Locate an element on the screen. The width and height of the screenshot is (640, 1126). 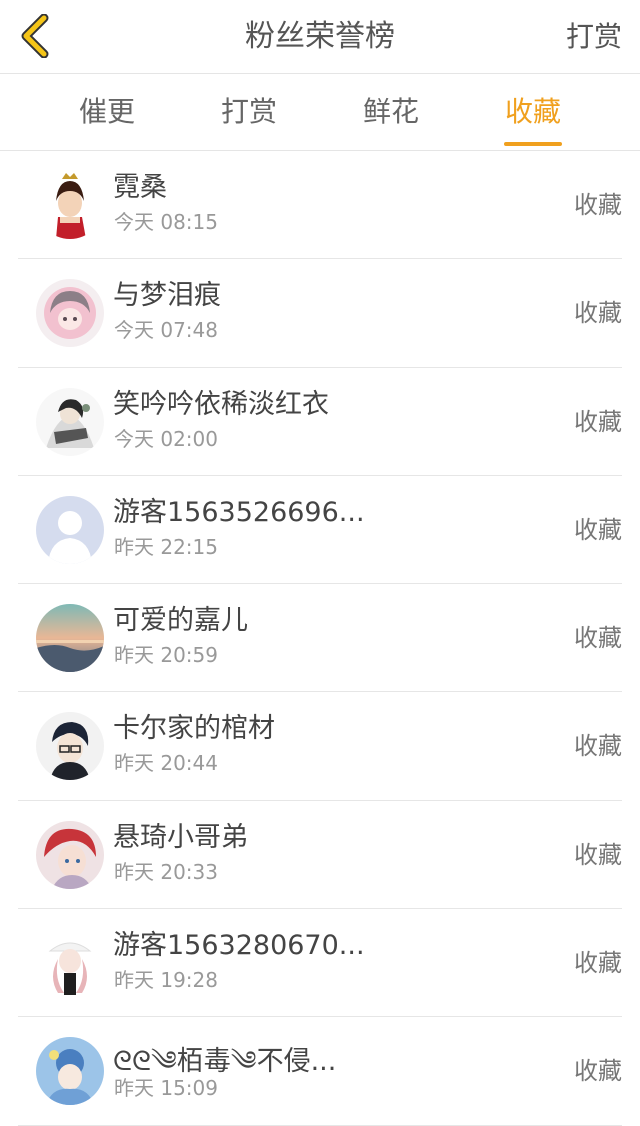
page-title: 粉丝荣誉榜 is located at coordinates (320, 36).